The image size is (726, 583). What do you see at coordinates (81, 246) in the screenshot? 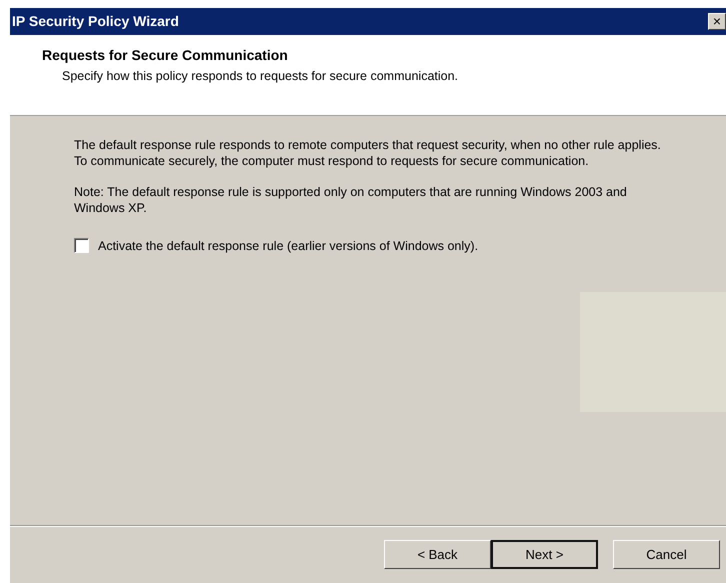
I see `checkbox` at bounding box center [81, 246].